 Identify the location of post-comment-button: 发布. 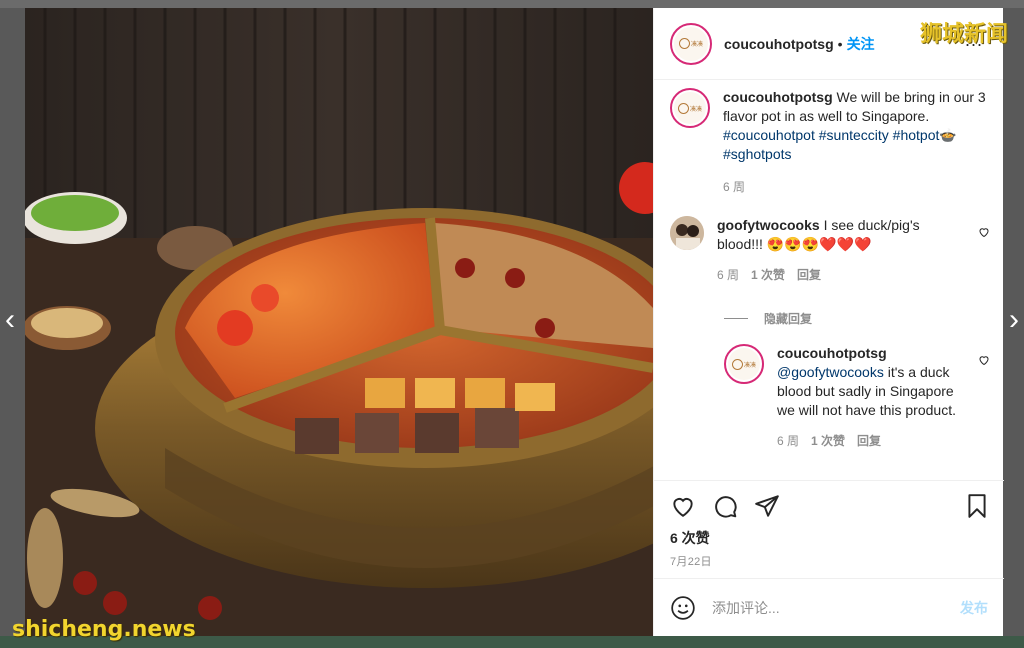
(974, 608).